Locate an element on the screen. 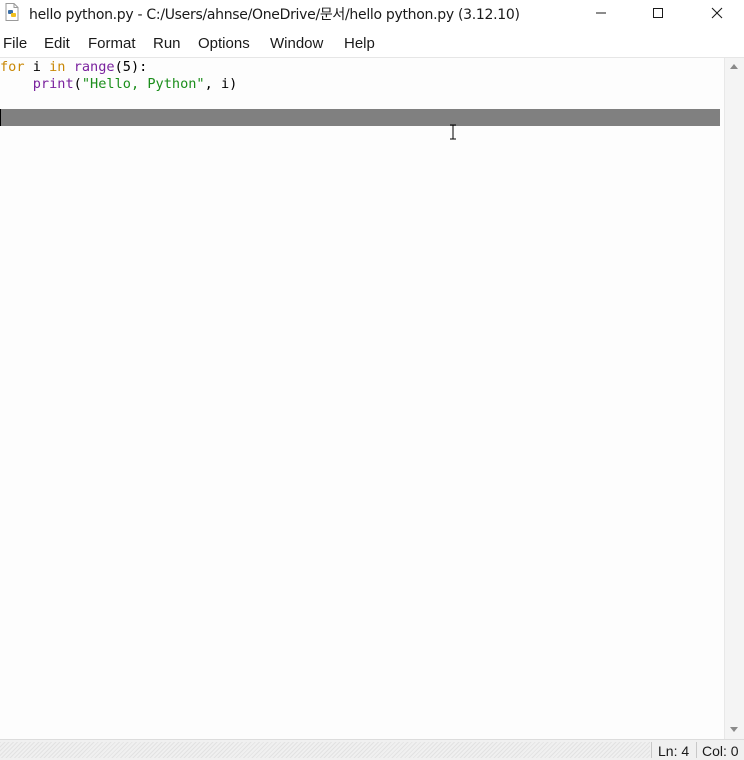  status-bar-pattern is located at coordinates (325, 750).